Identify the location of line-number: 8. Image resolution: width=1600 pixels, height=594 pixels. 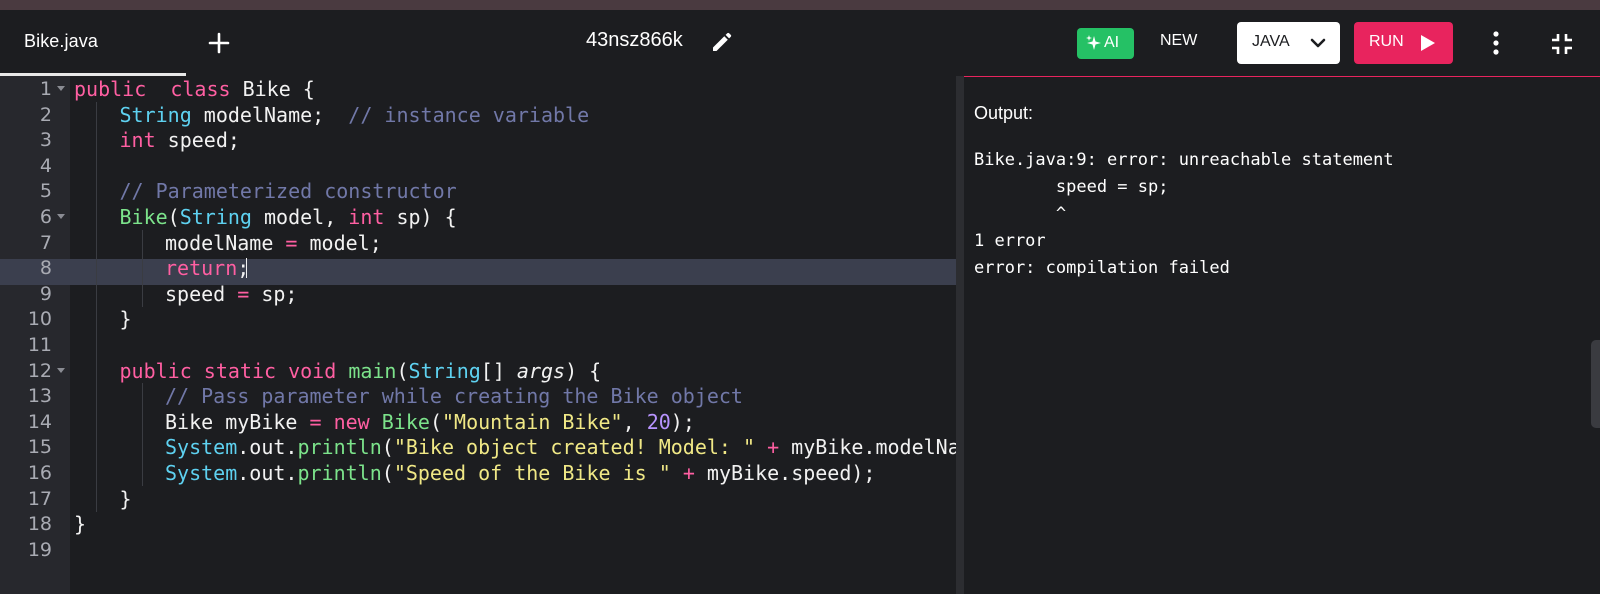
(45, 268).